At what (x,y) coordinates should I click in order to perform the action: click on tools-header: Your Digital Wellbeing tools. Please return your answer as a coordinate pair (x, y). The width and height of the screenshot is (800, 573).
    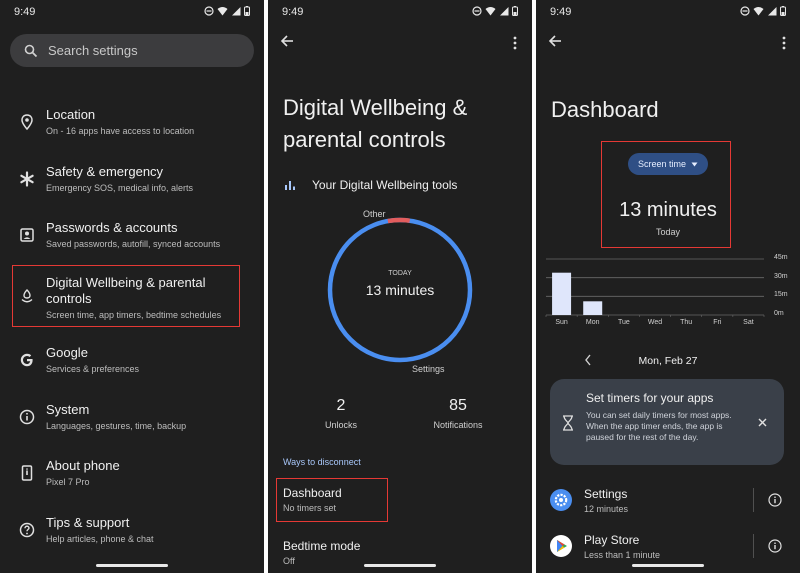
    Looking at the image, I should click on (370, 185).